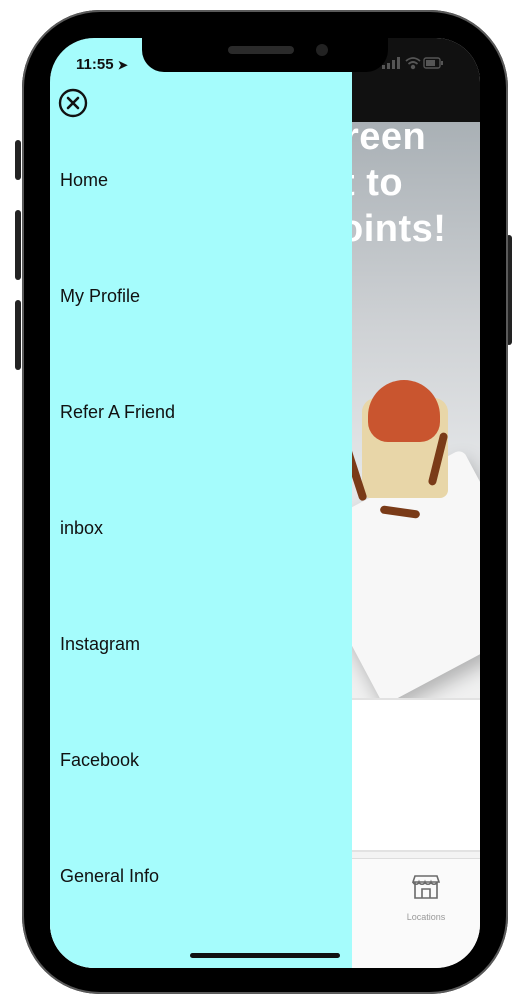 The height and width of the screenshot is (1002, 512). Describe the element at coordinates (190, 528) in the screenshot. I see `menu-item-inbox: inbox` at that location.